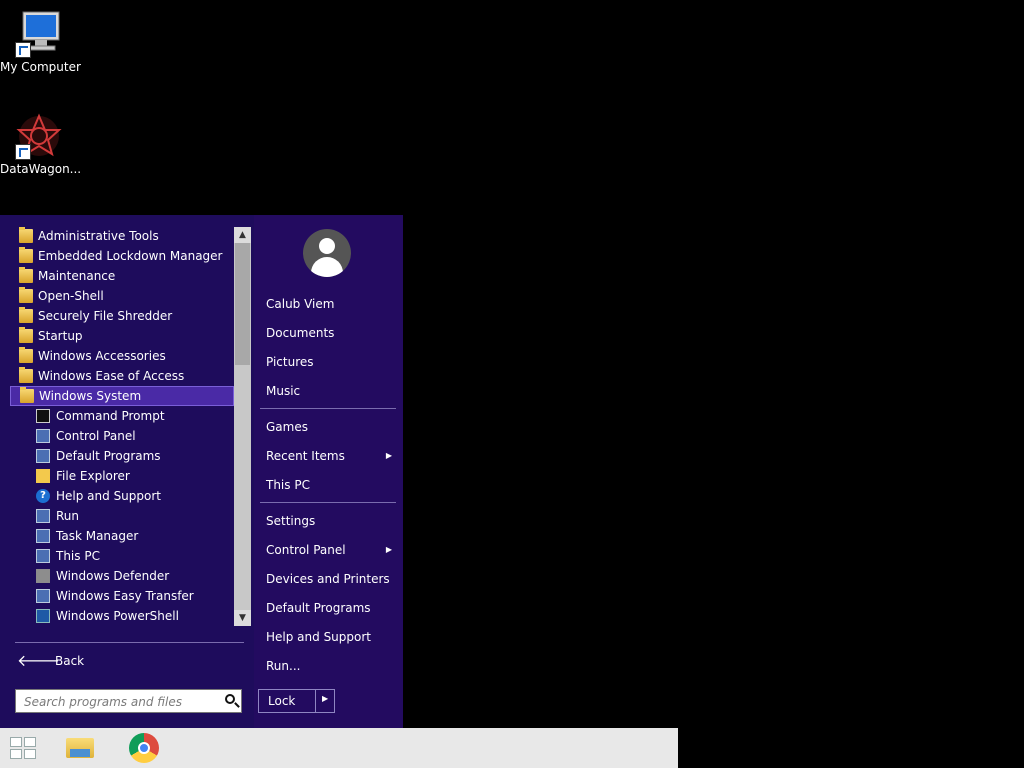  What do you see at coordinates (105, 316) in the screenshot?
I see `program-label: Securely File Shredder` at bounding box center [105, 316].